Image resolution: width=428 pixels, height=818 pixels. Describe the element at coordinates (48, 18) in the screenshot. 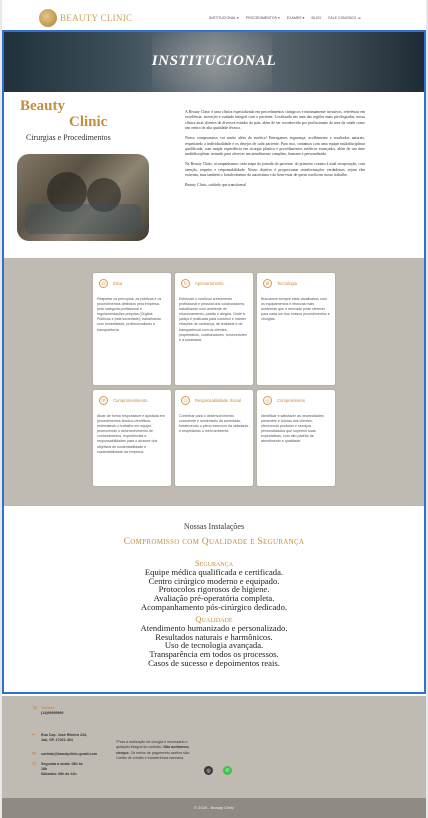

I see `logo-icon` at that location.